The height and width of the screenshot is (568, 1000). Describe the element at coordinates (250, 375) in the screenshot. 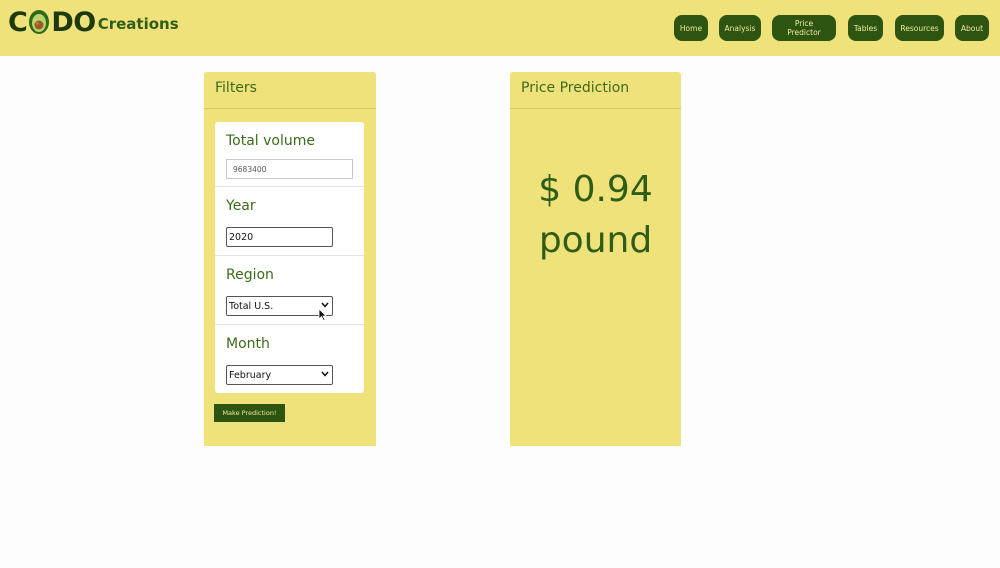

I see `month-selected-value: February` at that location.